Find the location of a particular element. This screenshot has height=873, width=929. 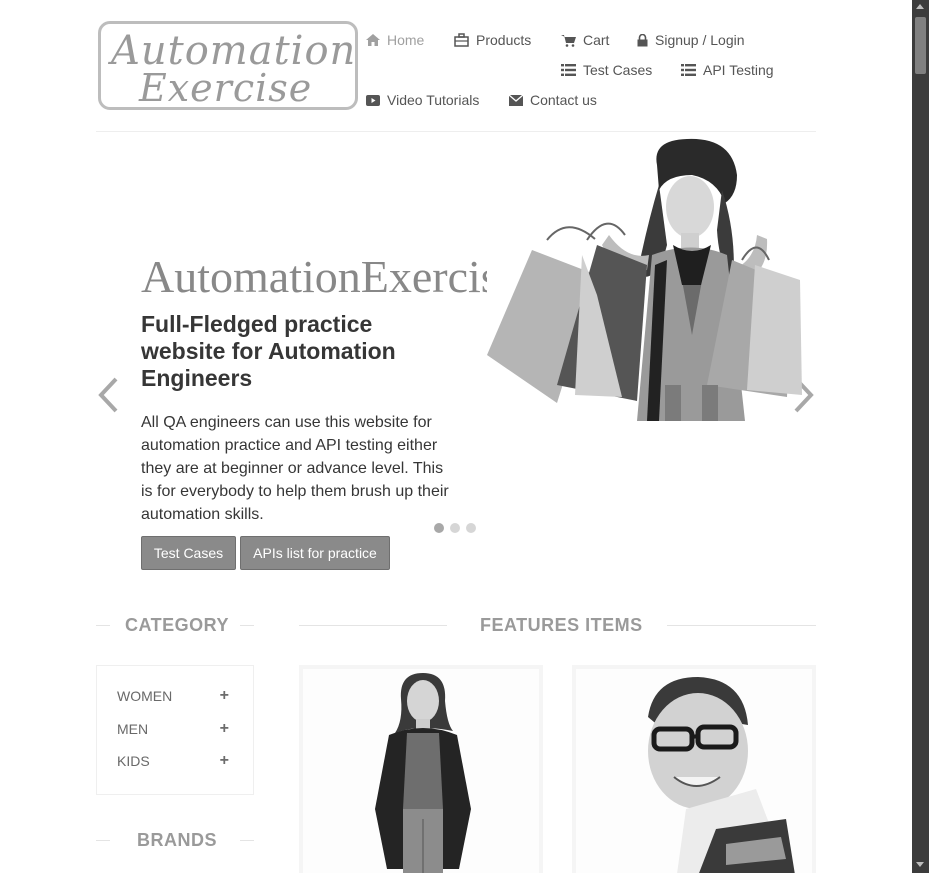

nav-api-testing-label: API Testing is located at coordinates (738, 70).